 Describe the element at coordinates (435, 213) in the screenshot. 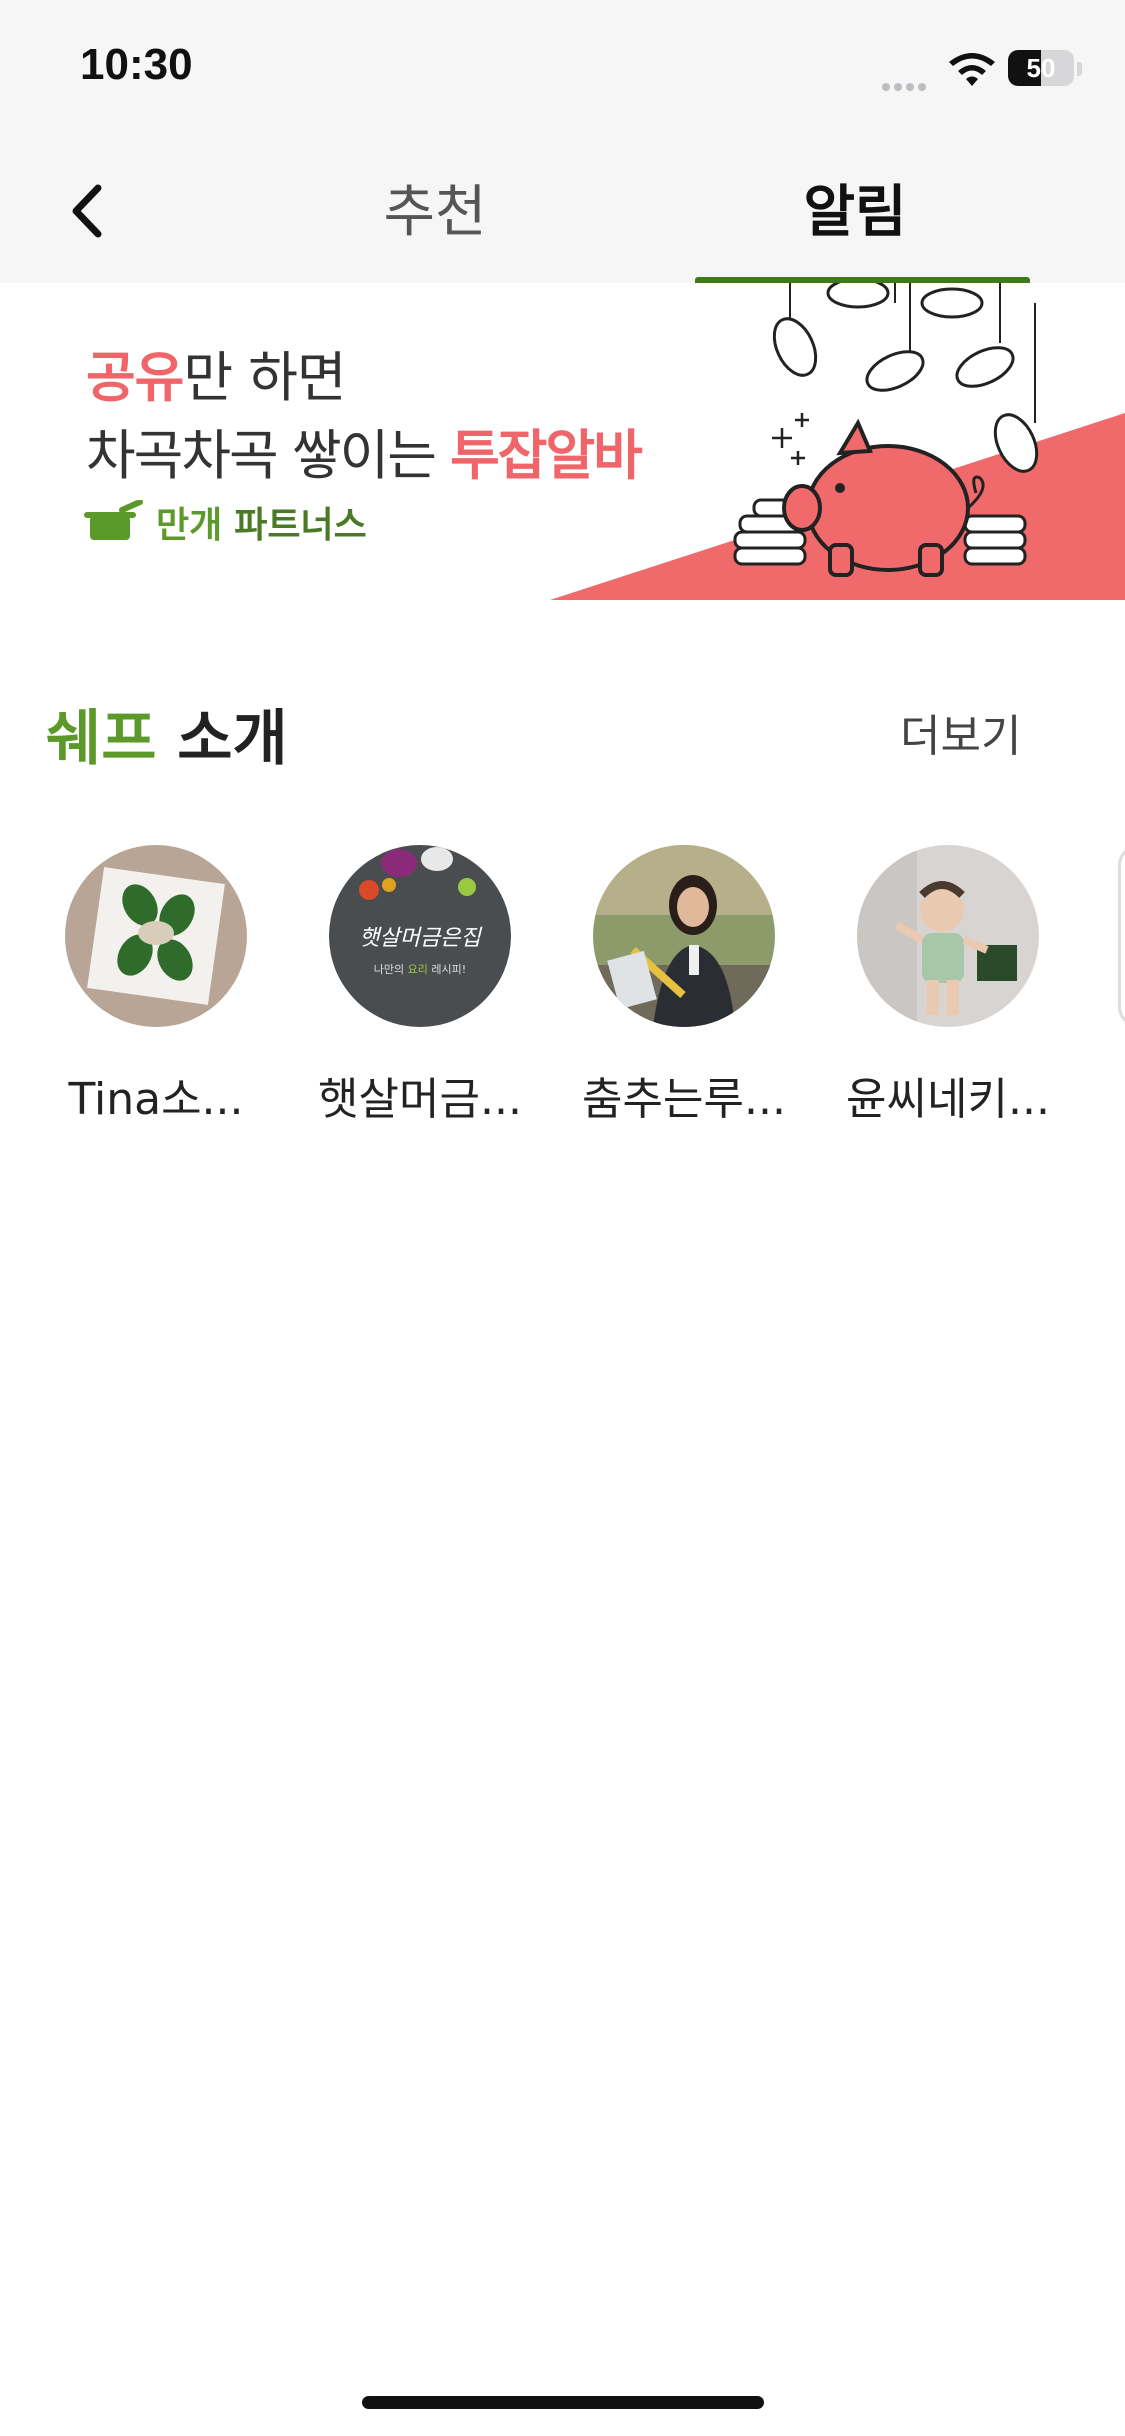

I see `tab-recommend: 추천` at that location.